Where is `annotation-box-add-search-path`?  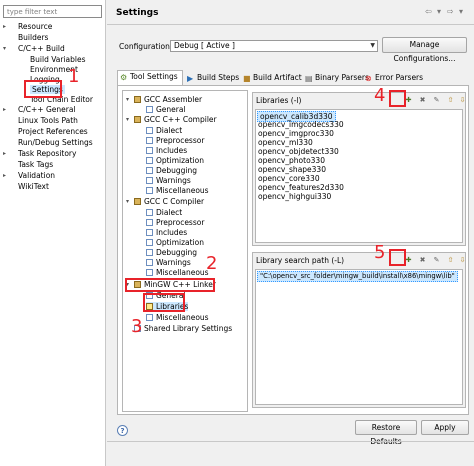 annotation-box-add-search-path is located at coordinates (397, 257).